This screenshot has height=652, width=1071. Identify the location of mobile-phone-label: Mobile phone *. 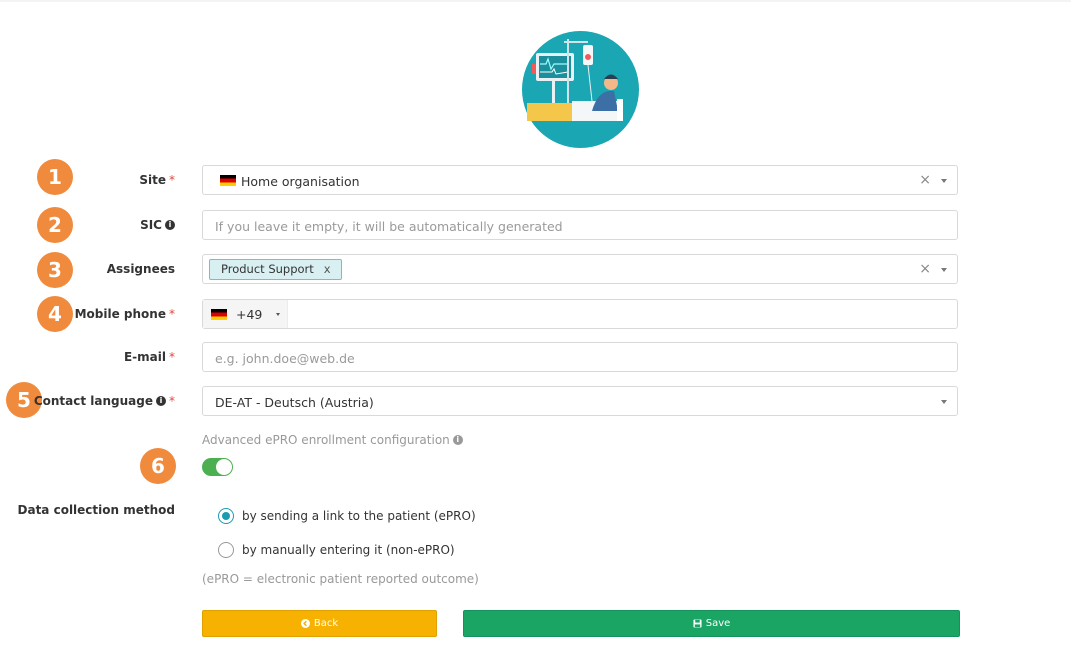
(124, 314).